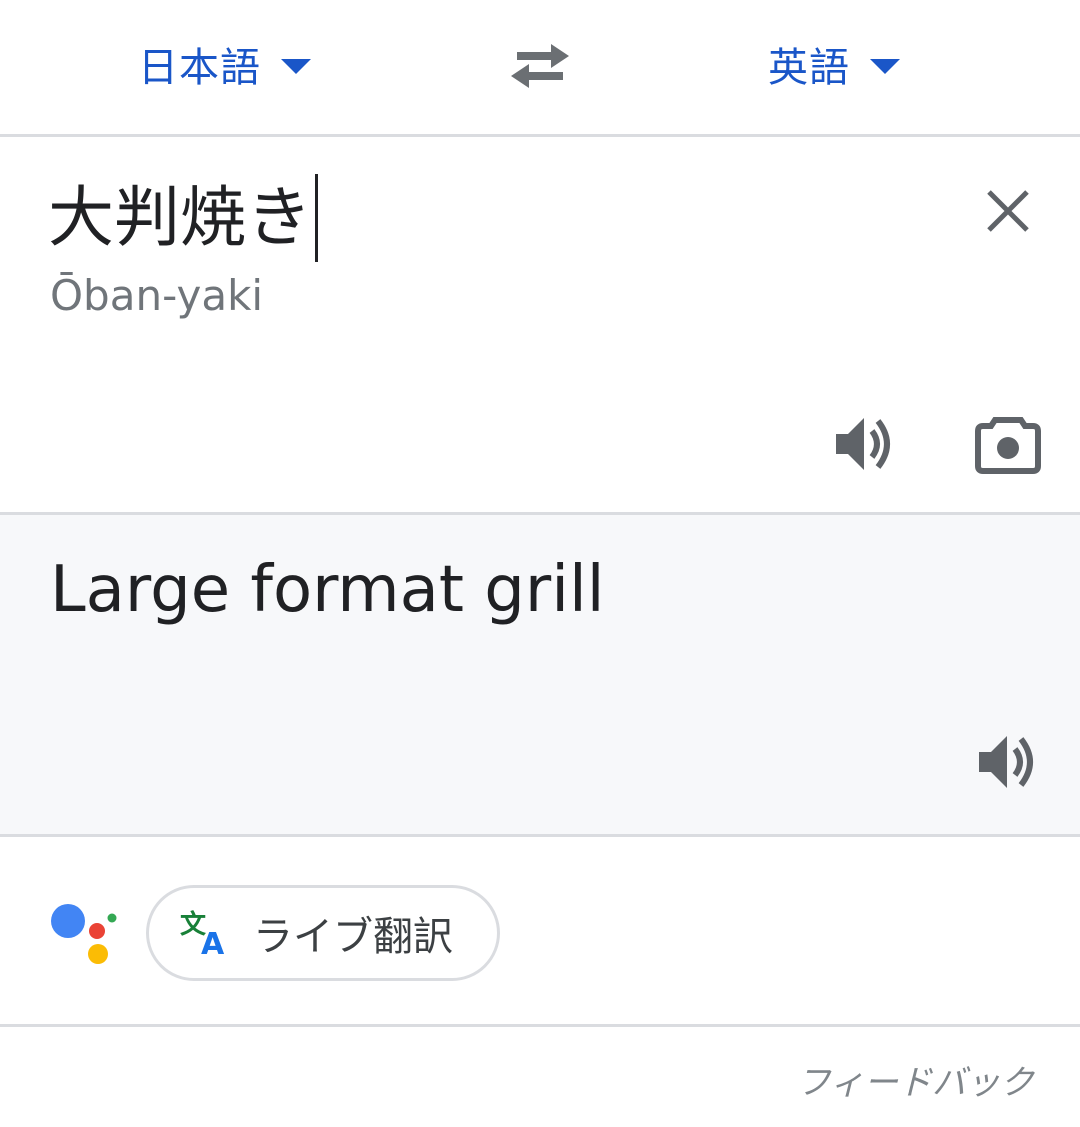  I want to click on live-translate-button: 文 A ライブ翻訳, so click(323, 933).